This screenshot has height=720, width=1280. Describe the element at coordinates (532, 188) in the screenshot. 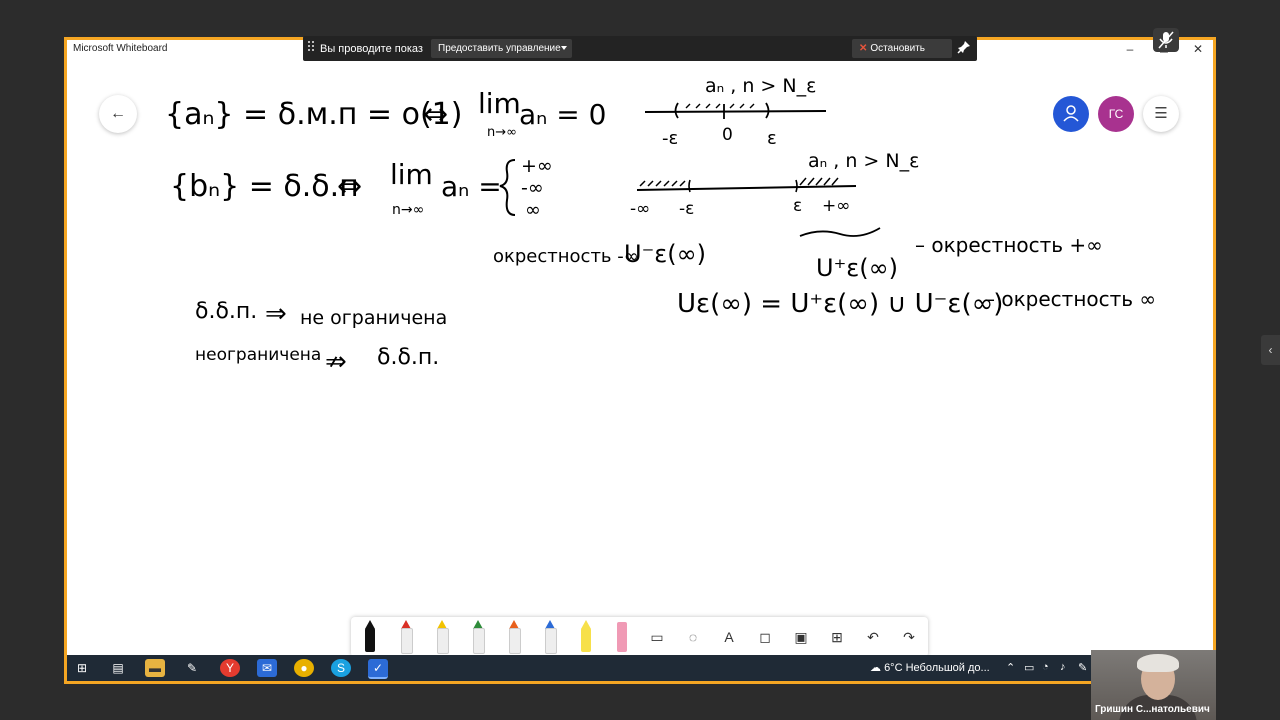

I see `case-minus-infinity: -∞` at that location.